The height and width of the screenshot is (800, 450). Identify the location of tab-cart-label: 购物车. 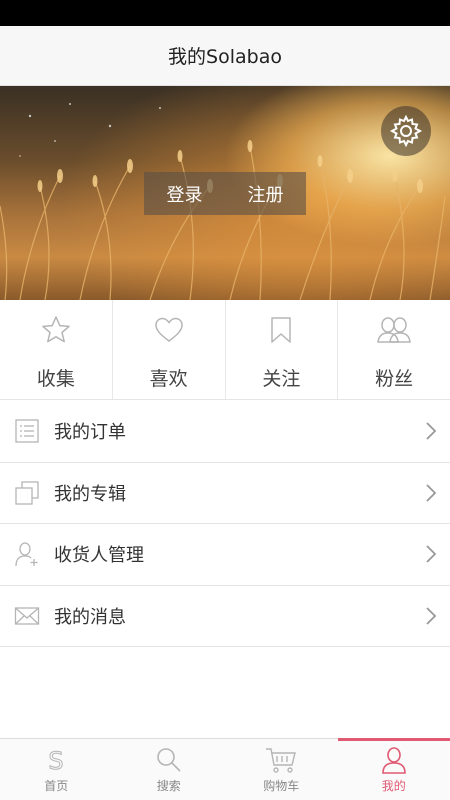
(281, 785).